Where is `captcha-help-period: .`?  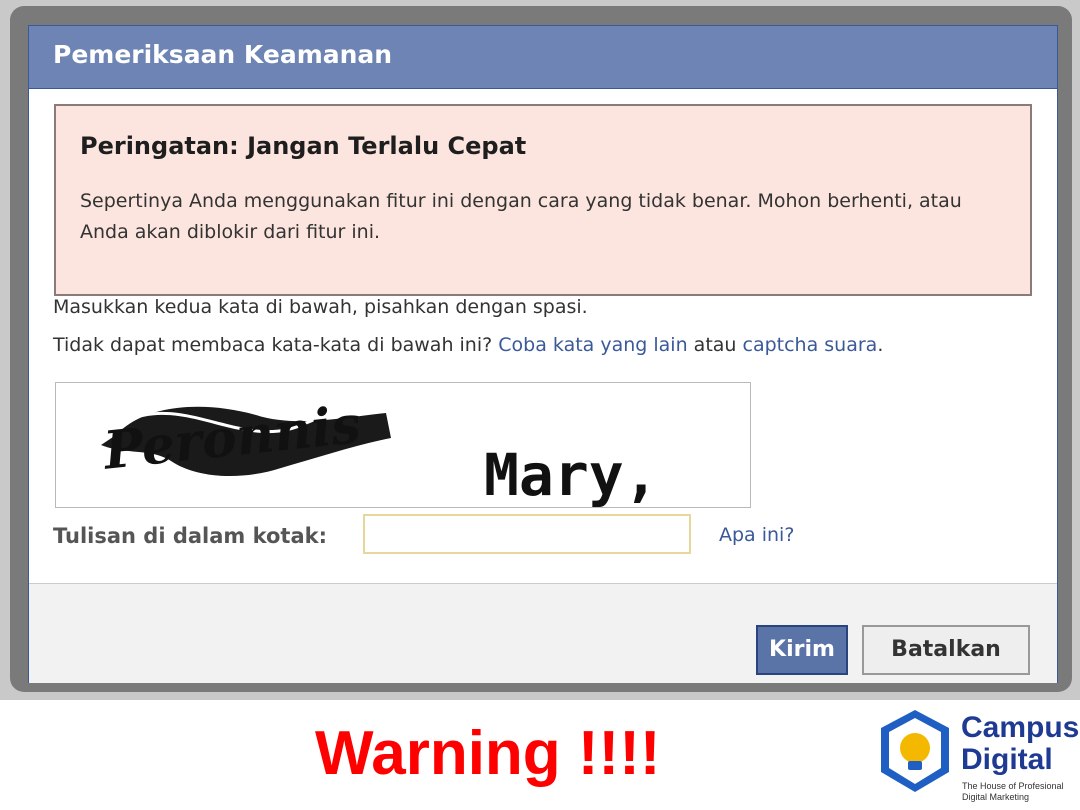
captcha-help-period: . is located at coordinates (880, 345).